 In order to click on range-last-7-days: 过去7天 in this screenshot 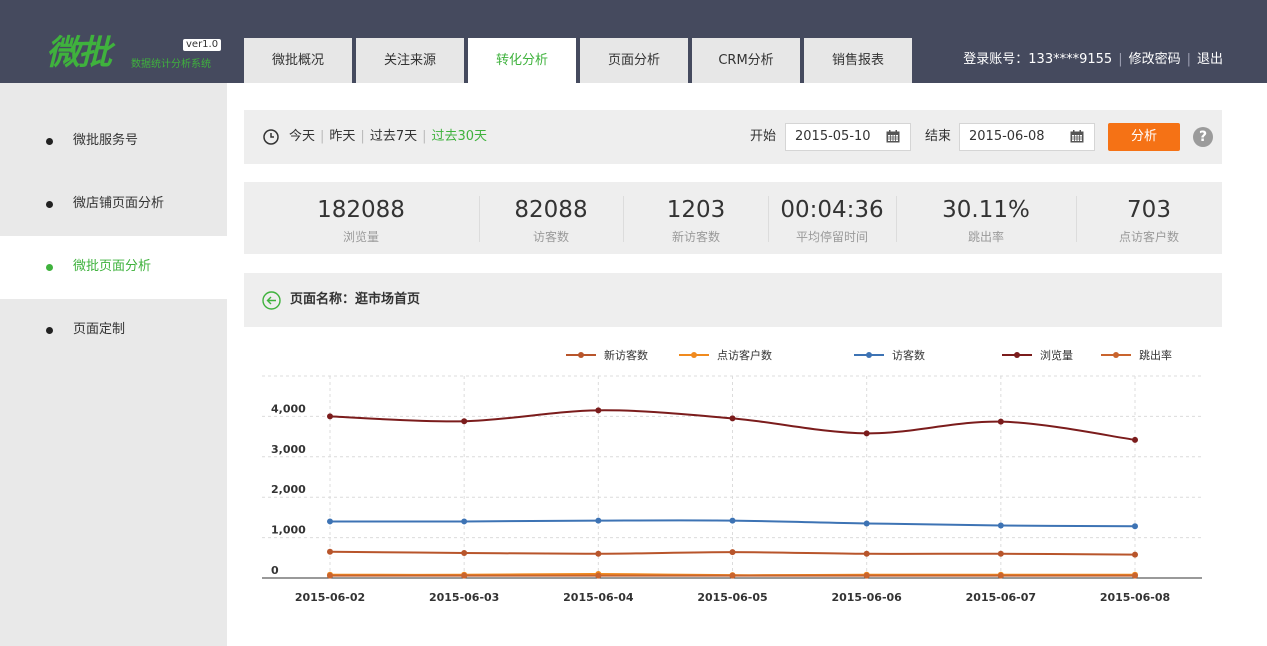, I will do `click(393, 137)`.